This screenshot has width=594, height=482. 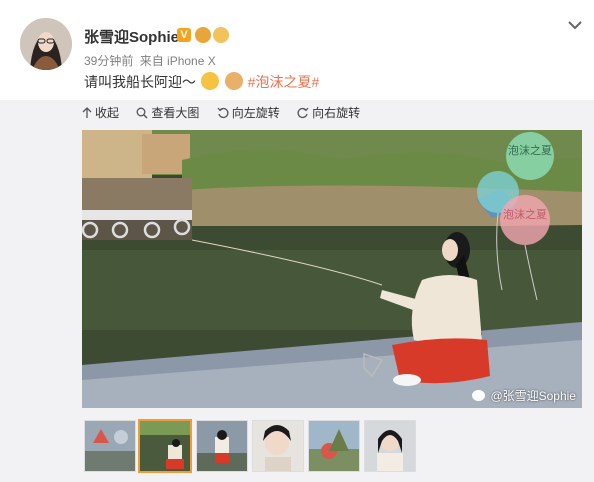 What do you see at coordinates (108, 61) in the screenshot?
I see `timestamp: 39分钟前` at bounding box center [108, 61].